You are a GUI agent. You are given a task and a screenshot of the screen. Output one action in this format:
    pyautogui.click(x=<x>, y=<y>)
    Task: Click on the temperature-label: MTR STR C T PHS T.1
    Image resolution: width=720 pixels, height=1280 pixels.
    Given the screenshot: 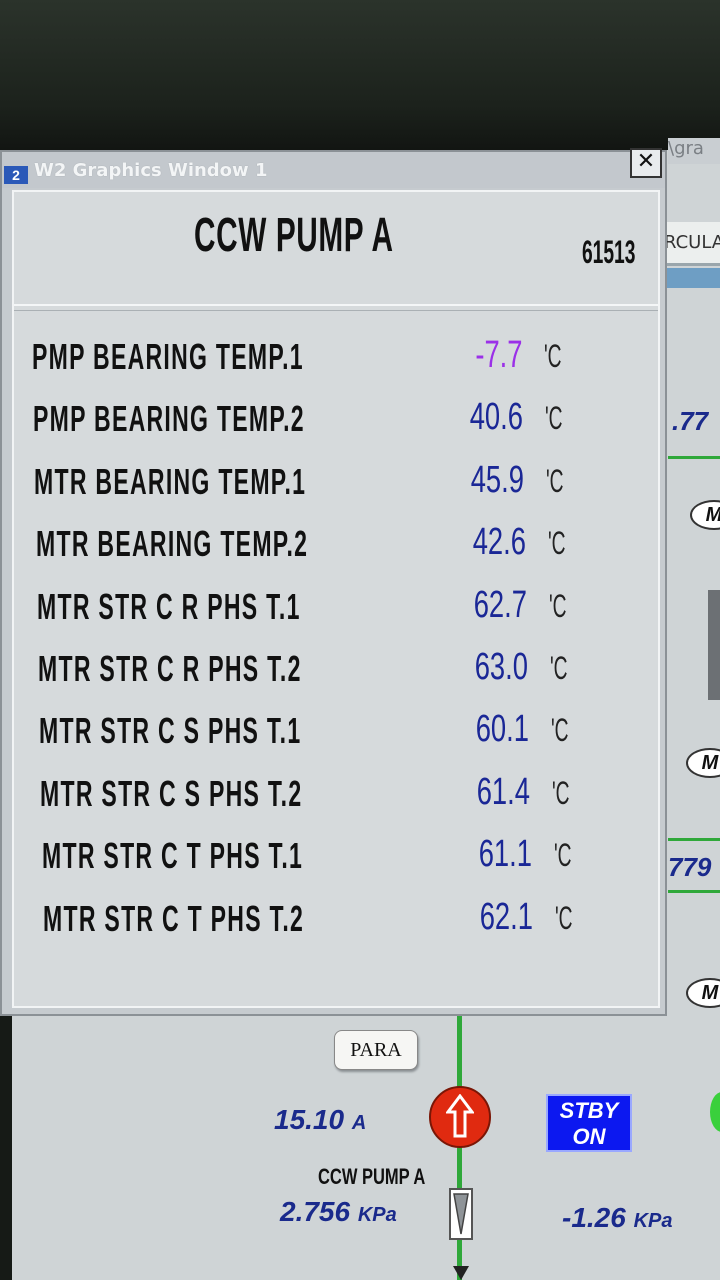 What is the action you would take?
    pyautogui.click(x=172, y=856)
    